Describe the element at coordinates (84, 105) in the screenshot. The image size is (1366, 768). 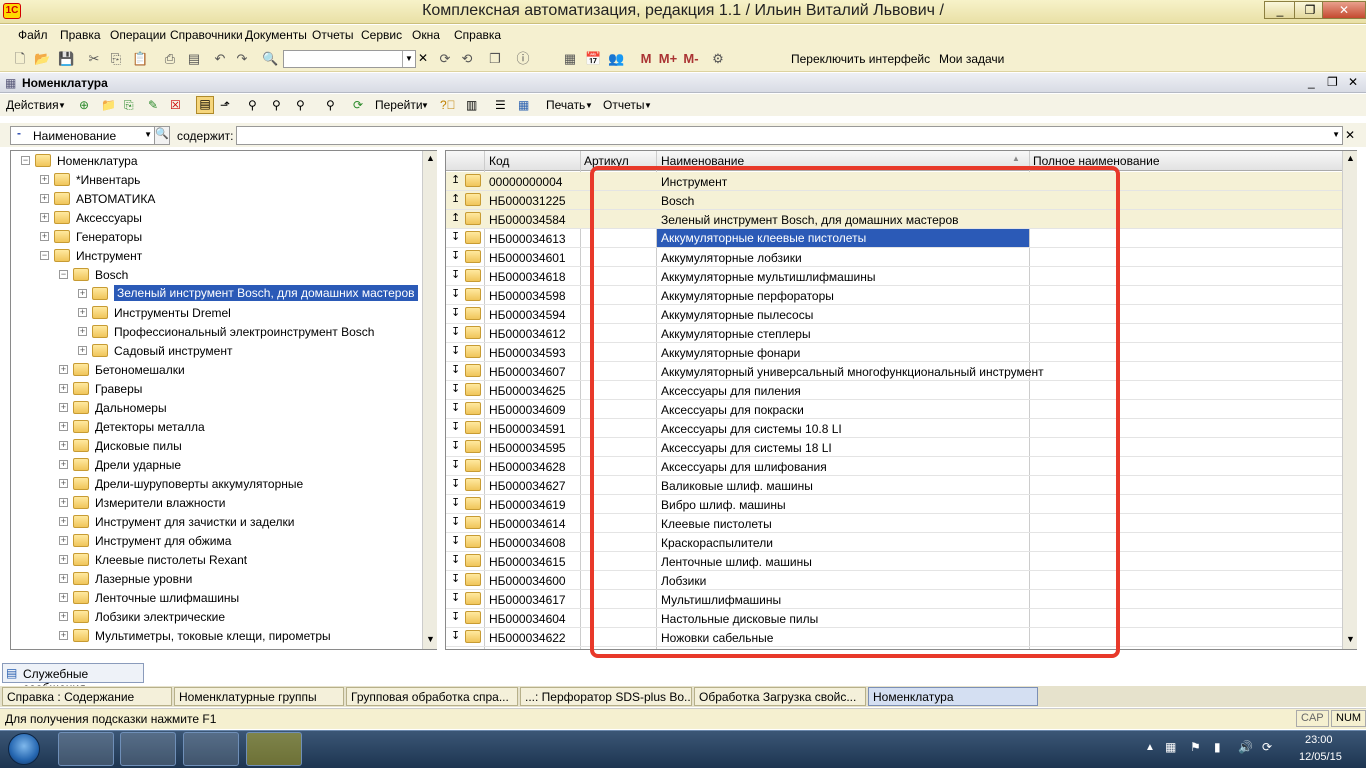
I see `add-icon: ⊕` at that location.